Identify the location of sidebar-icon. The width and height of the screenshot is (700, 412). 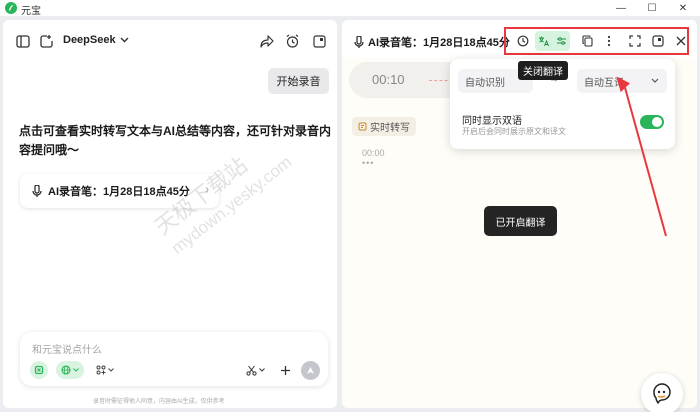
(23, 41).